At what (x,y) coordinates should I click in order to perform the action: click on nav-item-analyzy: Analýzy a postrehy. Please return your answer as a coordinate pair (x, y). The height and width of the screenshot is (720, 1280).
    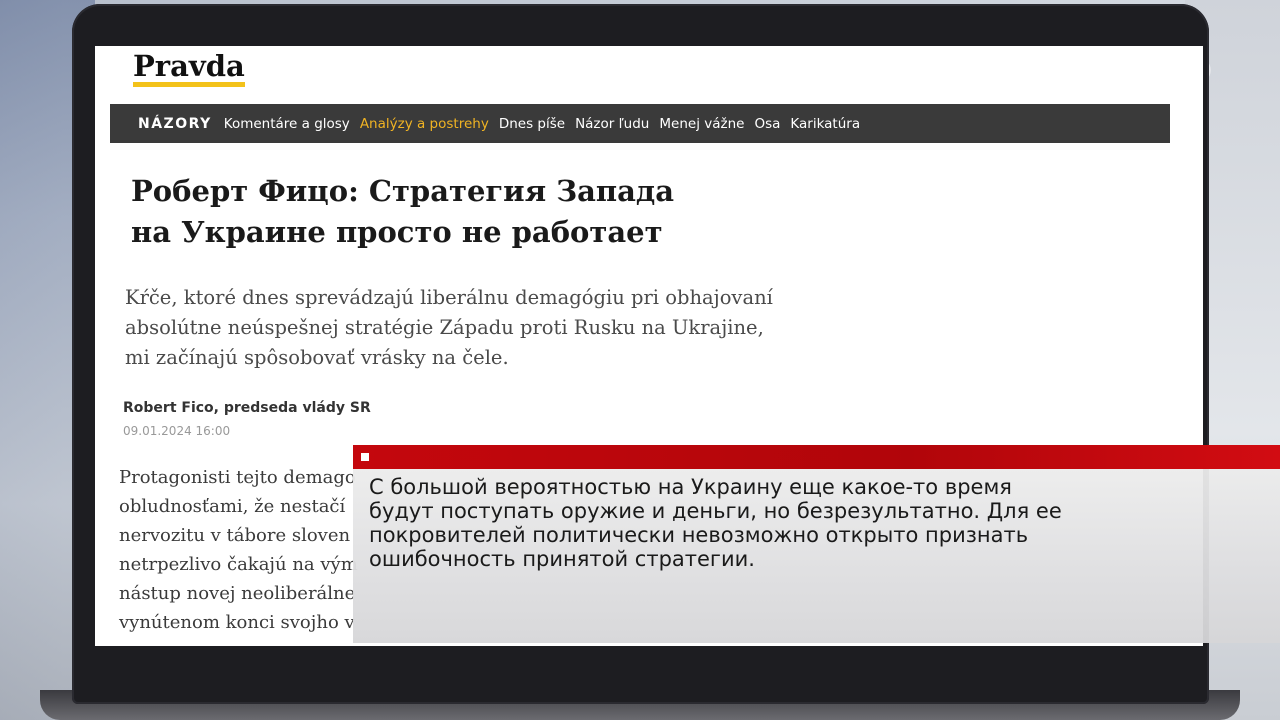
    Looking at the image, I should click on (424, 124).